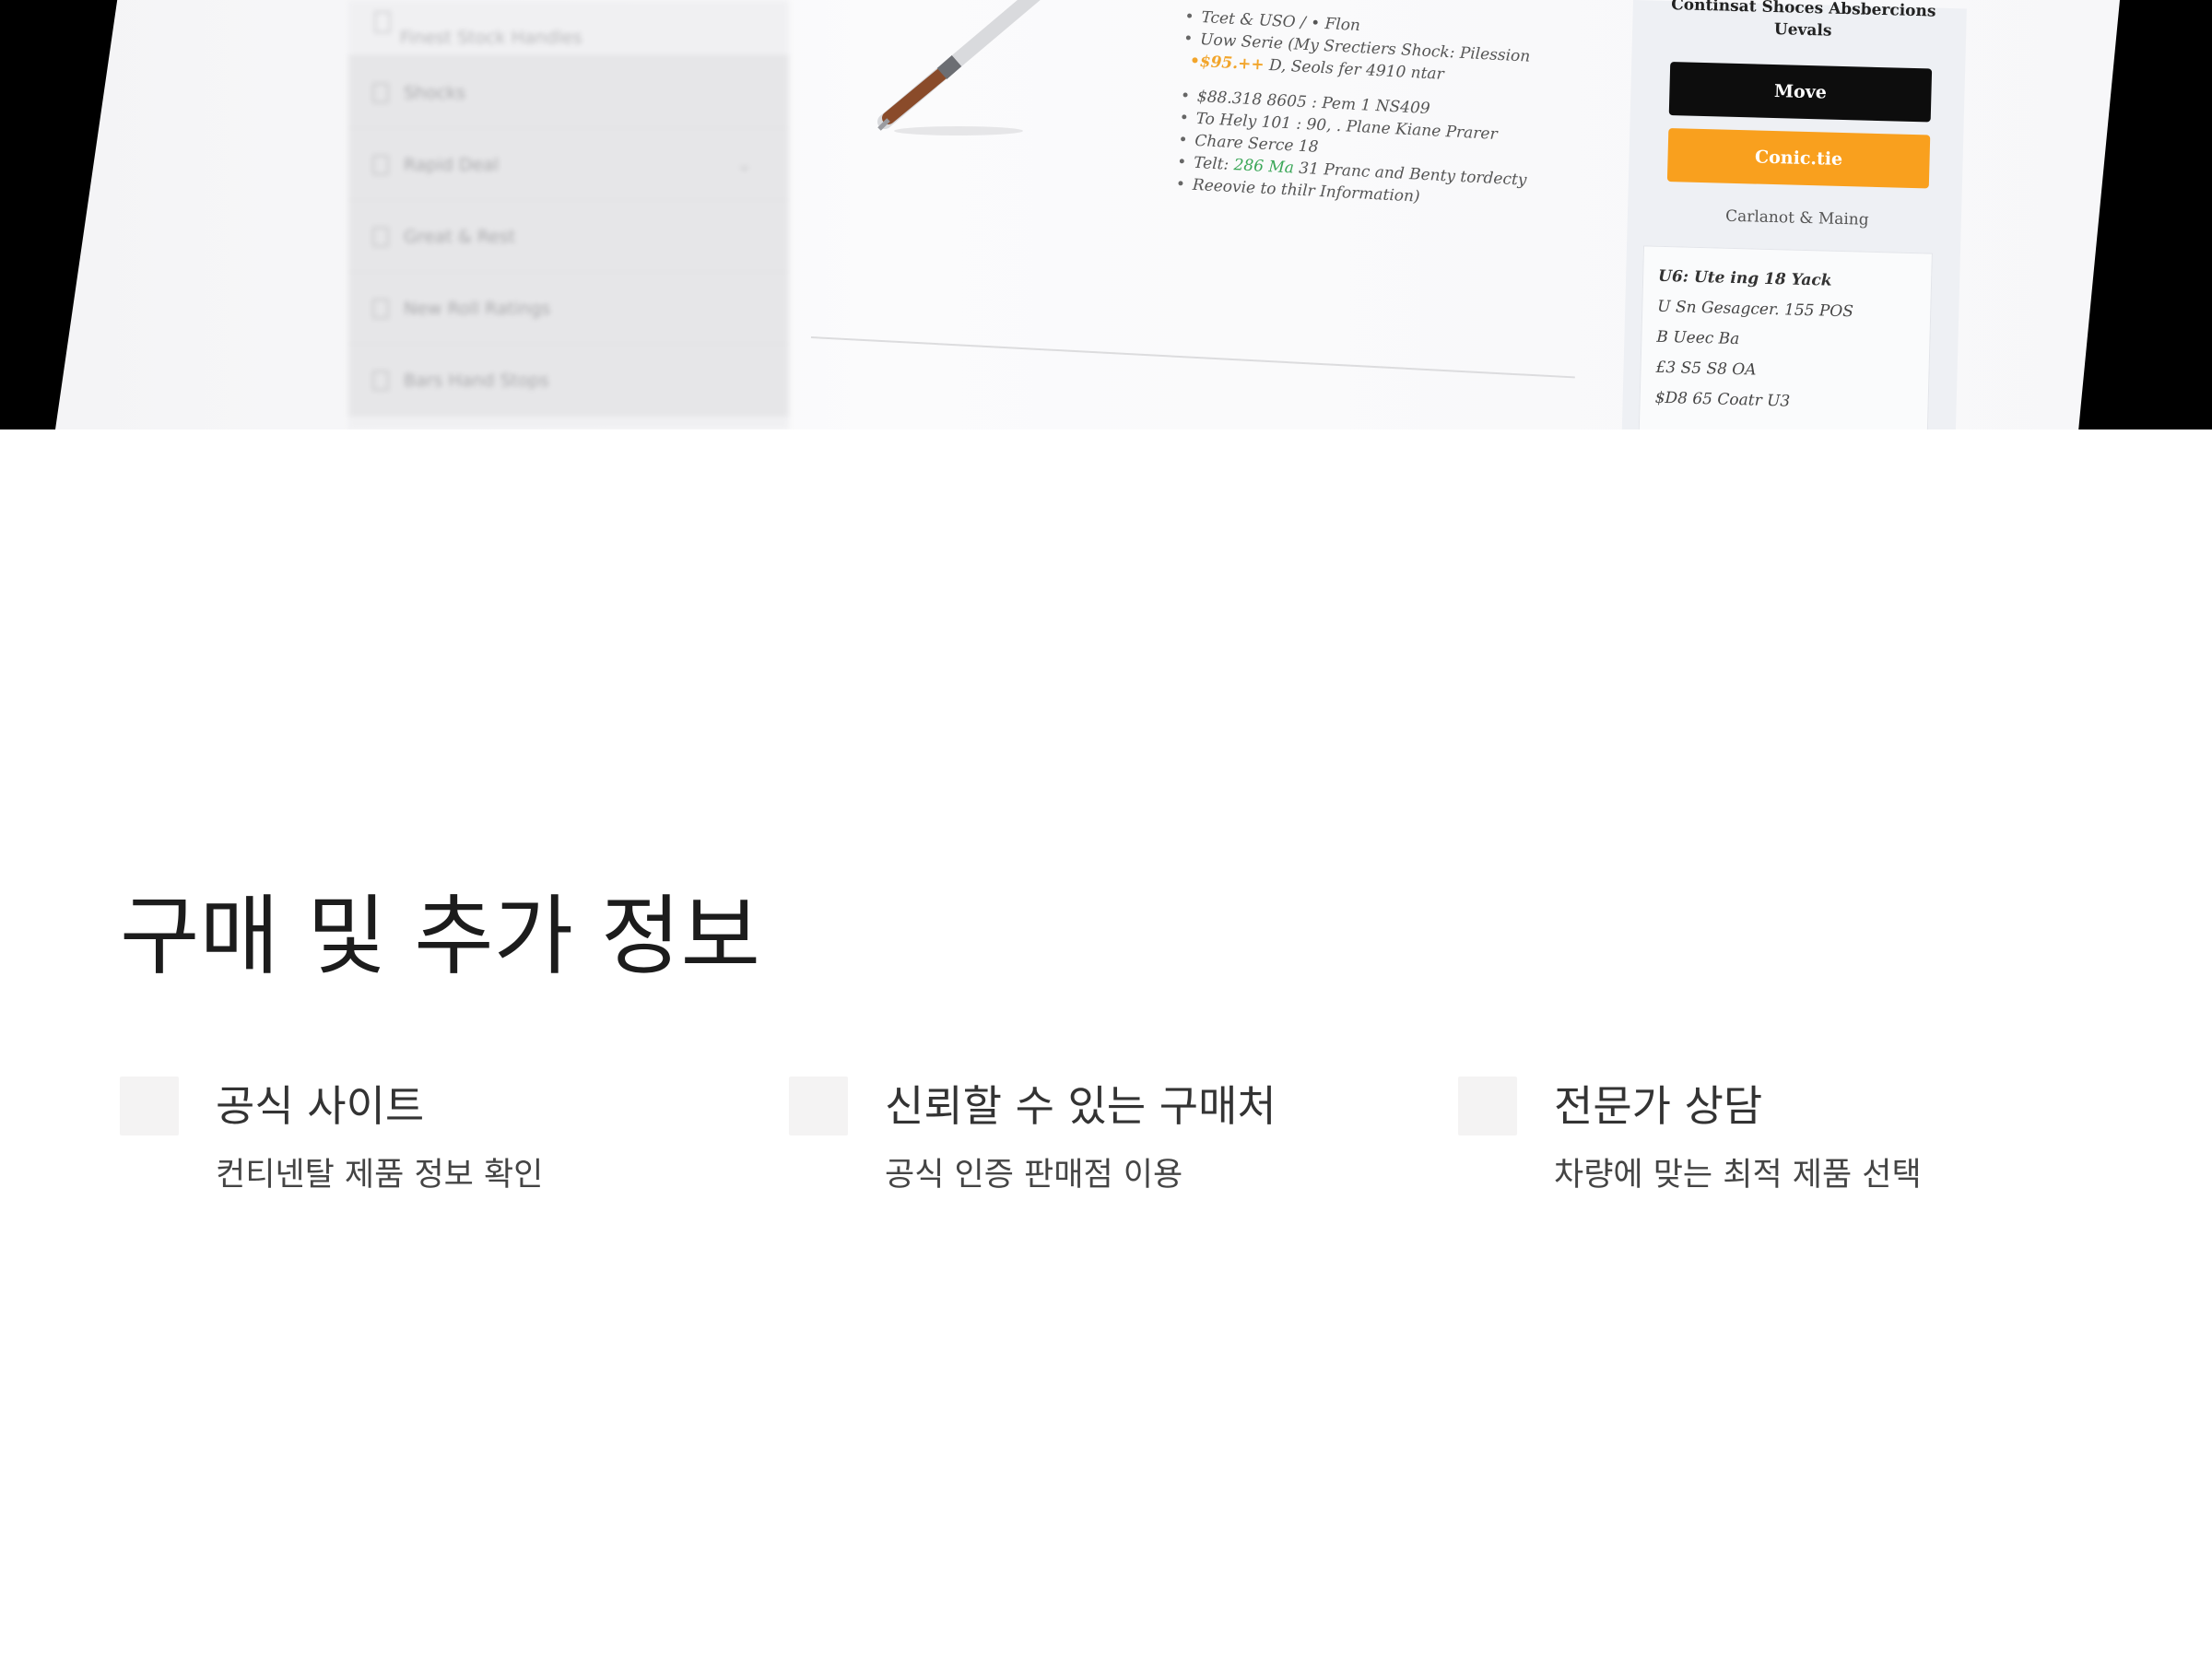 This screenshot has width=2212, height=1659. Describe the element at coordinates (1798, 158) in the screenshot. I see `secondary-button: Conic.tie` at that location.